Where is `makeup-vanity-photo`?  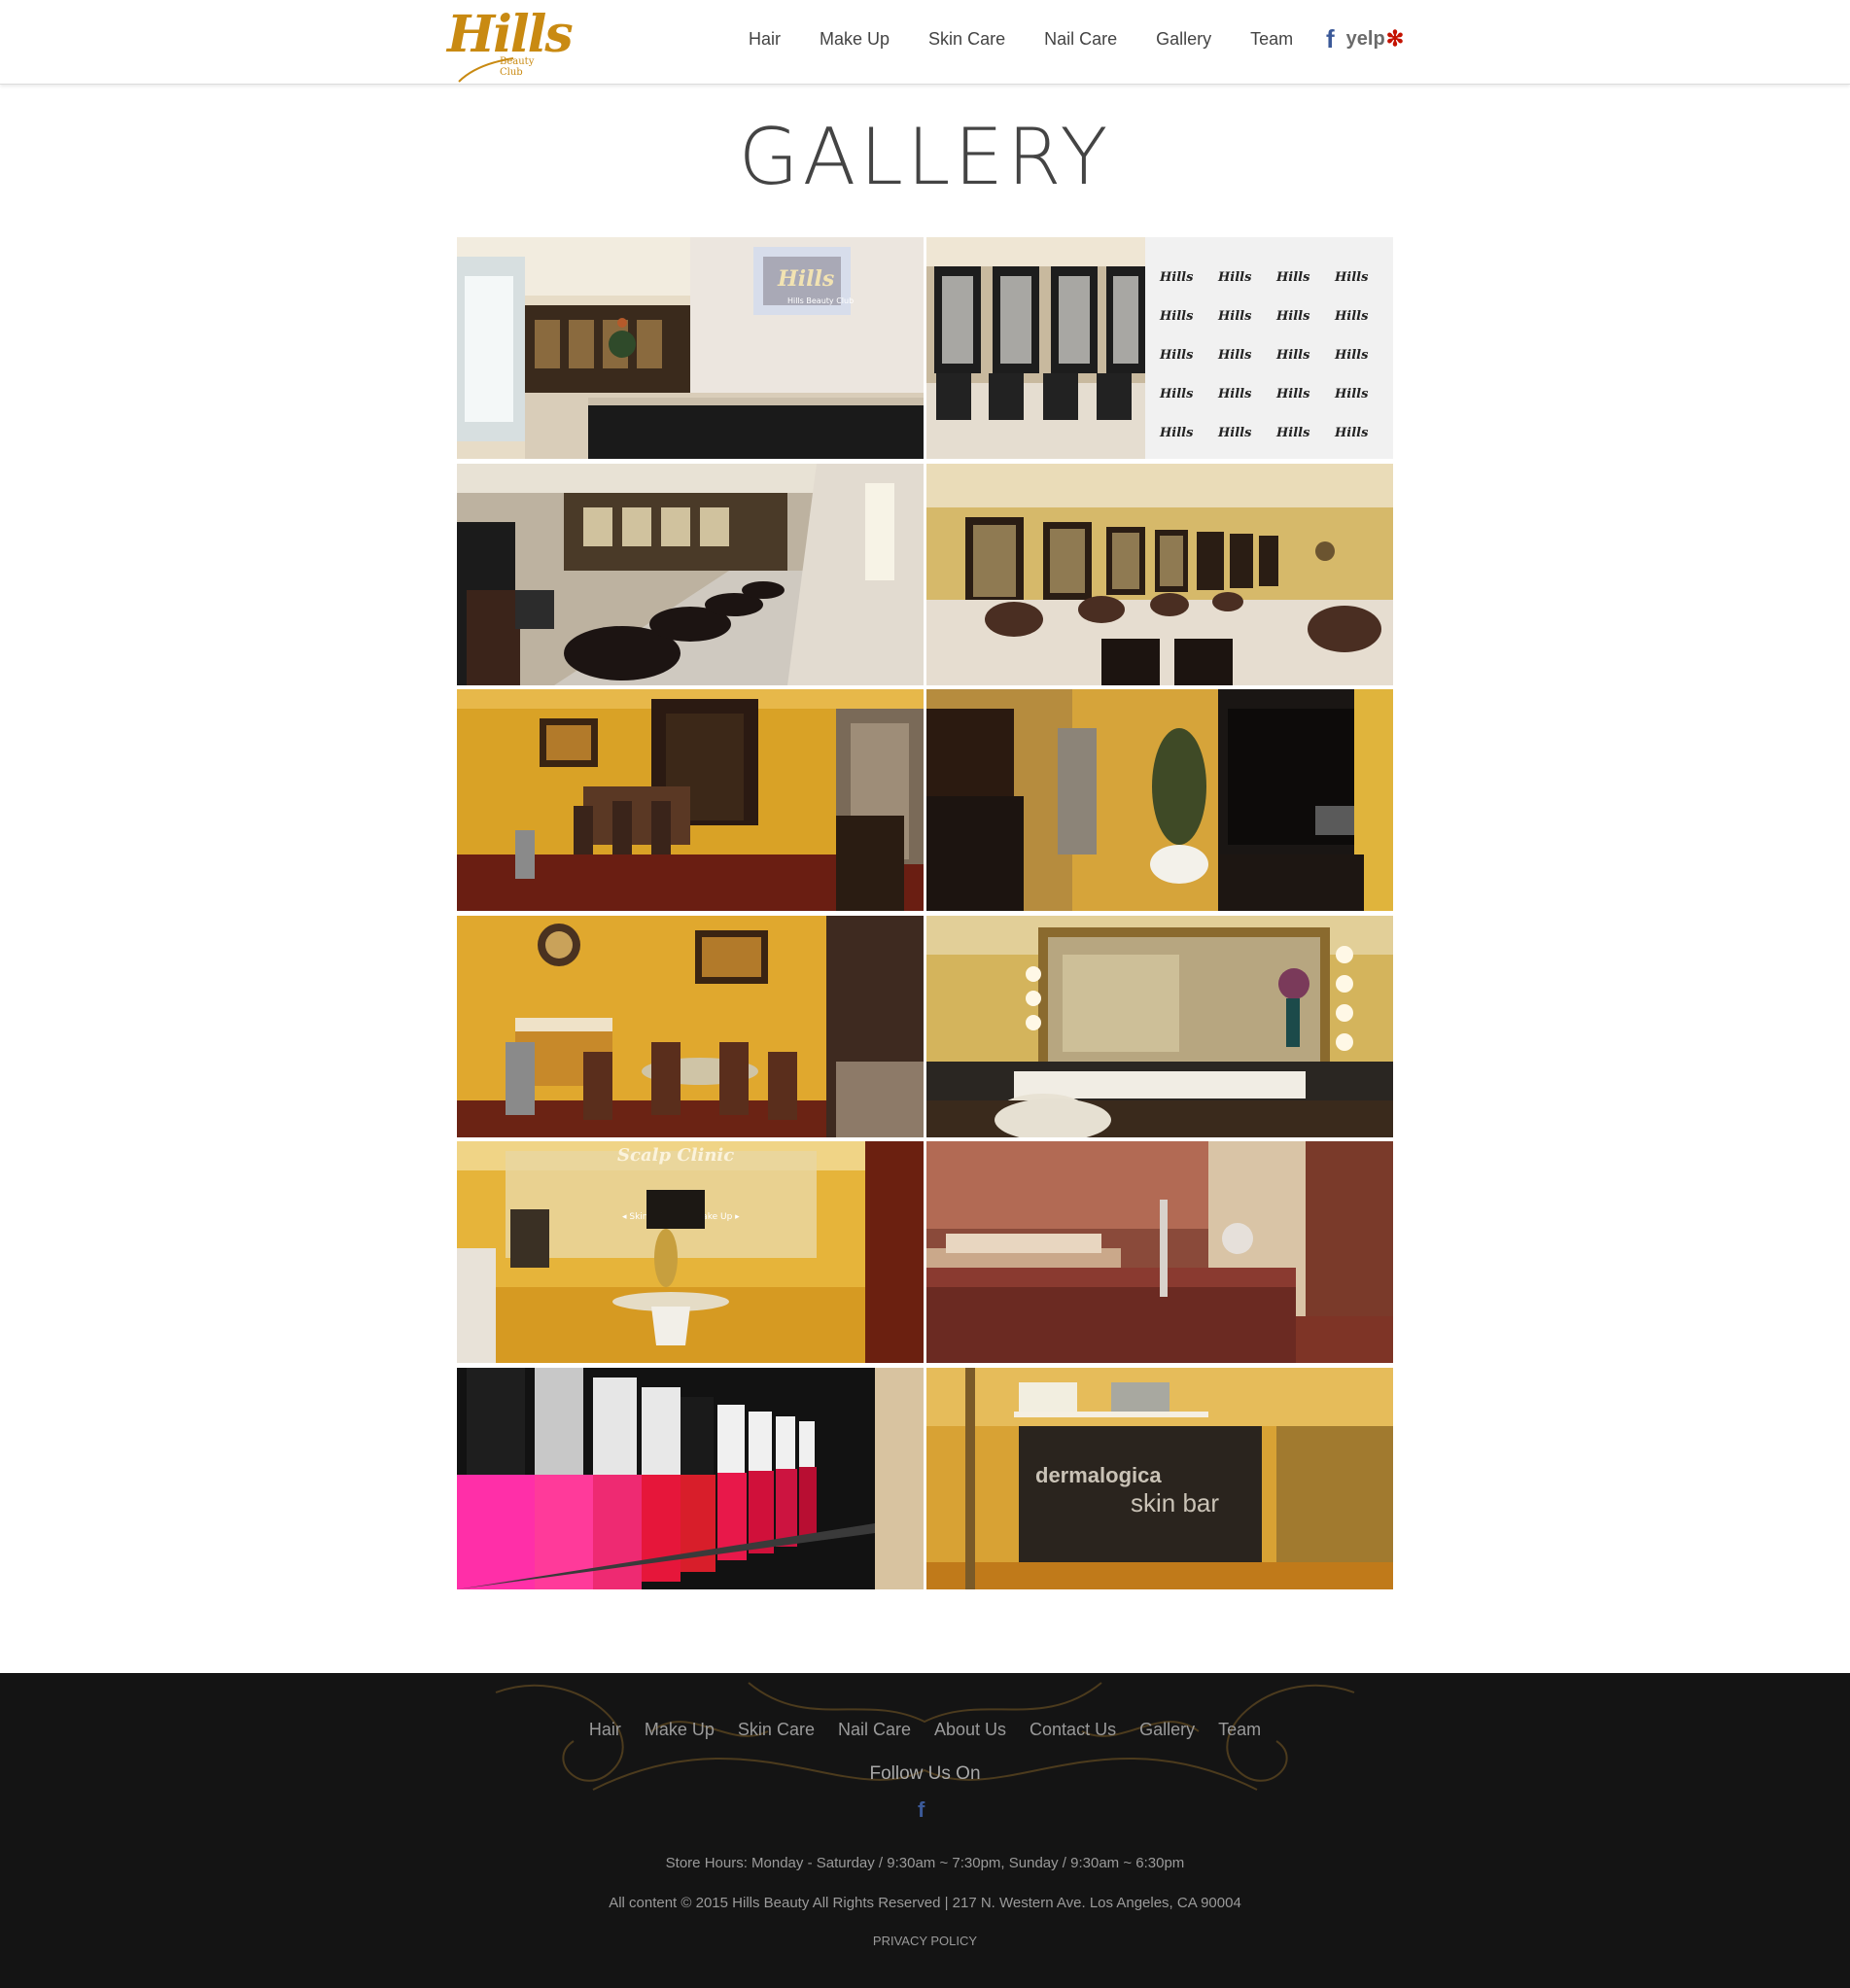 makeup-vanity-photo is located at coordinates (1159, 1026).